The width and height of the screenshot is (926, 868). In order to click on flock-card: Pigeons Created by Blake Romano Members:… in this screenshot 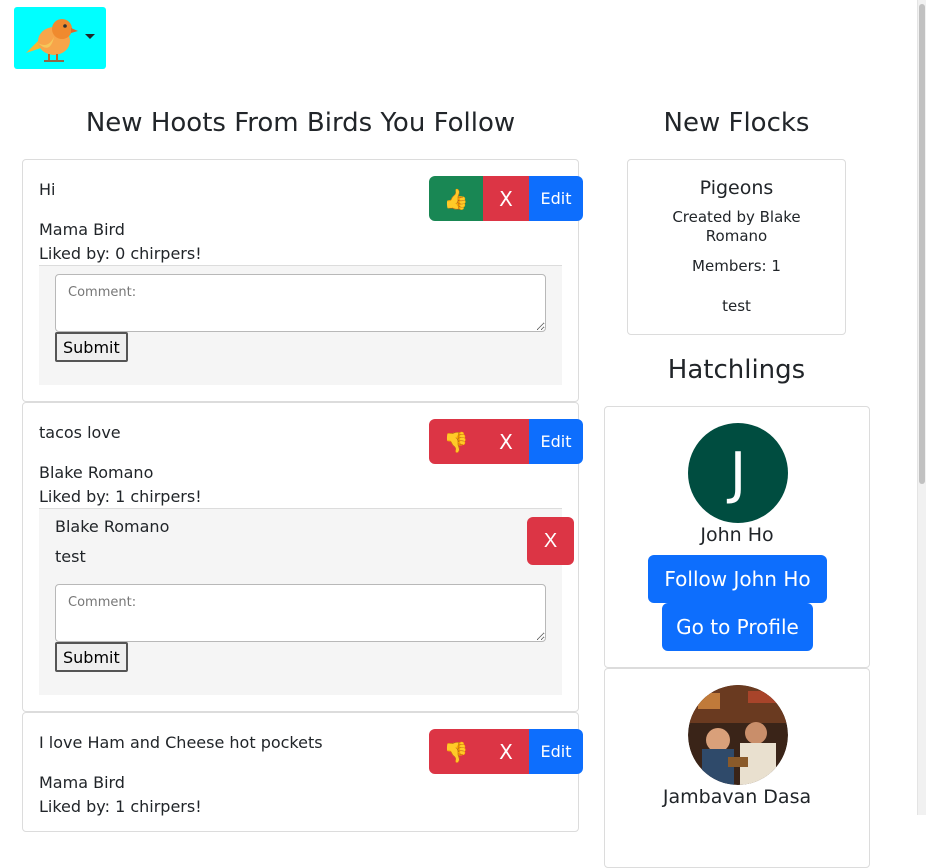, I will do `click(736, 247)`.